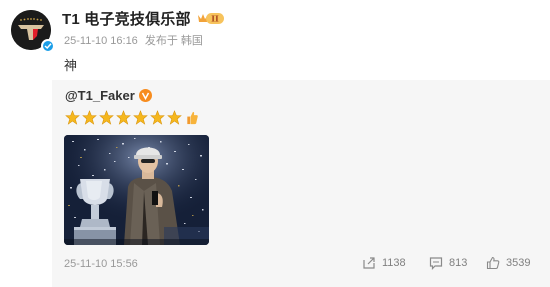 The width and height of the screenshot is (550, 287). Describe the element at coordinates (100, 95) in the screenshot. I see `retweet-author: @T1_Faker` at that location.